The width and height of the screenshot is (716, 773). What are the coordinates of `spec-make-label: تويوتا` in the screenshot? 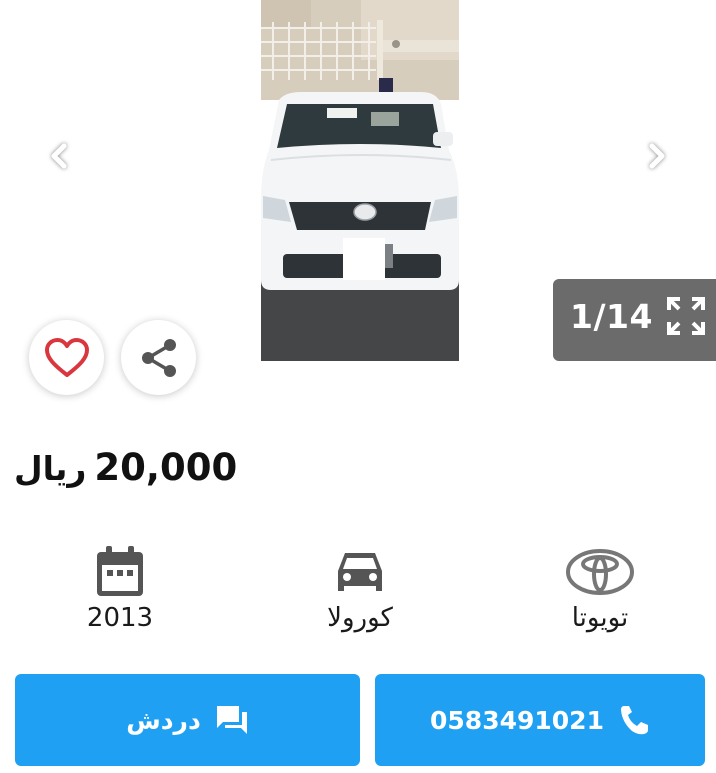 It's located at (600, 618).